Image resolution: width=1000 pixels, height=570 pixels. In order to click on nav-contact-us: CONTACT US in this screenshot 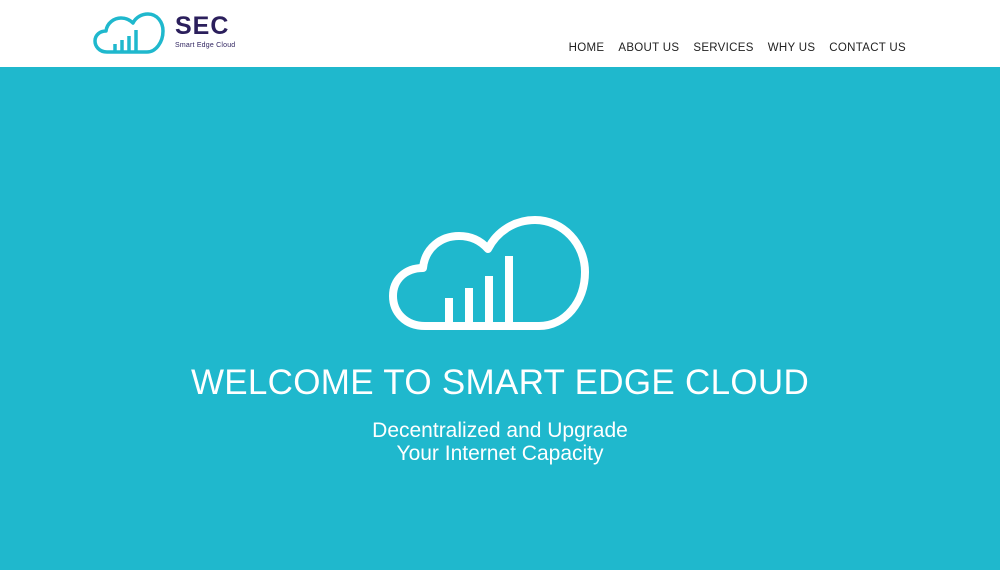, I will do `click(867, 48)`.